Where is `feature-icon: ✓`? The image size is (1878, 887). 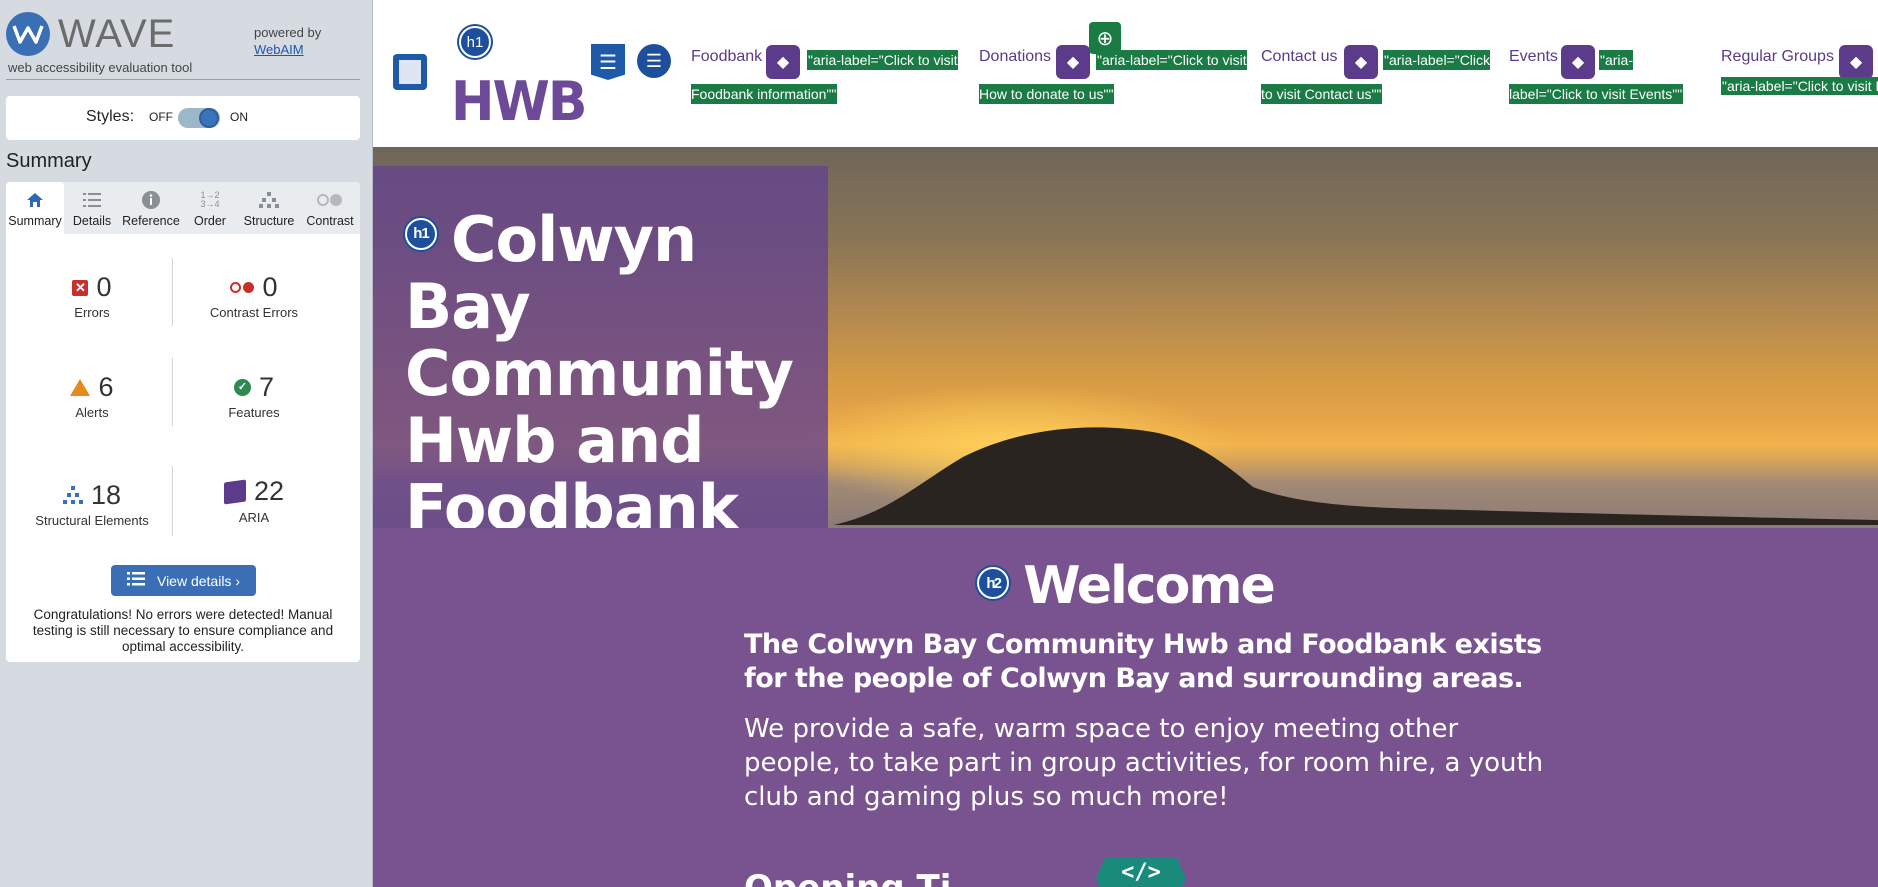
feature-icon: ✓ is located at coordinates (242, 387).